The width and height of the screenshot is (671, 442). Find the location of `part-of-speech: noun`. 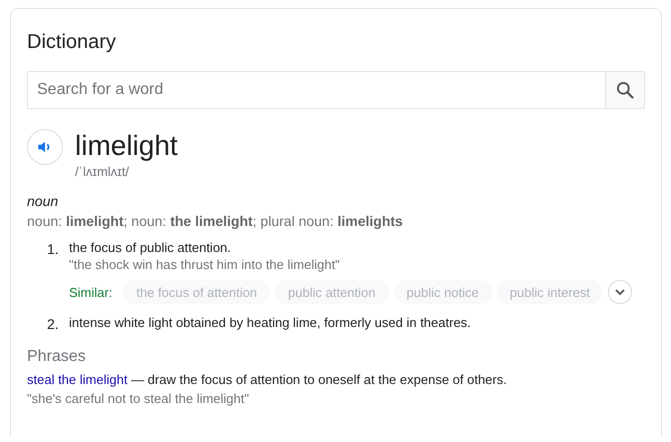

part-of-speech: noun is located at coordinates (43, 201).